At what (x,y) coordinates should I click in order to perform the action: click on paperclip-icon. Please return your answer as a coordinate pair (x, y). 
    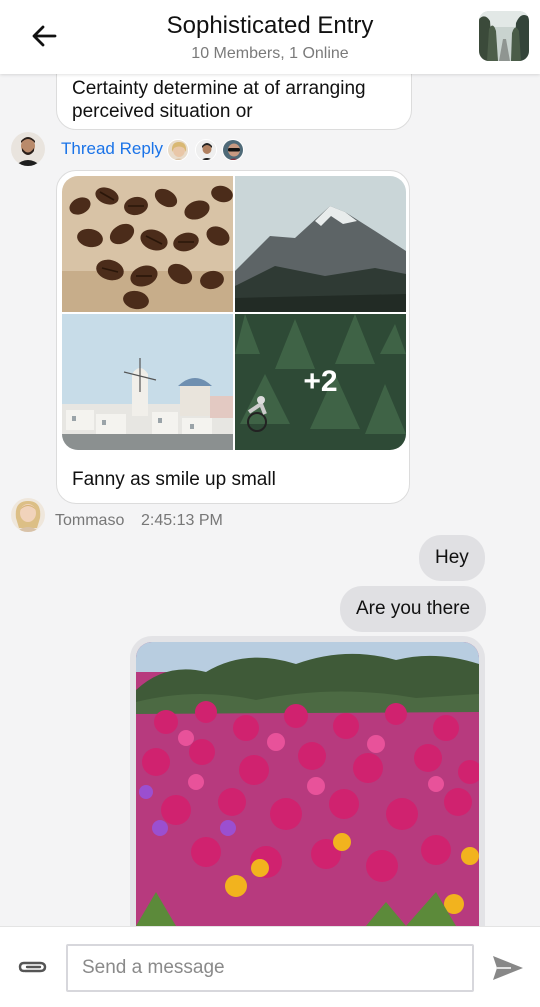
    Looking at the image, I should click on (32, 967).